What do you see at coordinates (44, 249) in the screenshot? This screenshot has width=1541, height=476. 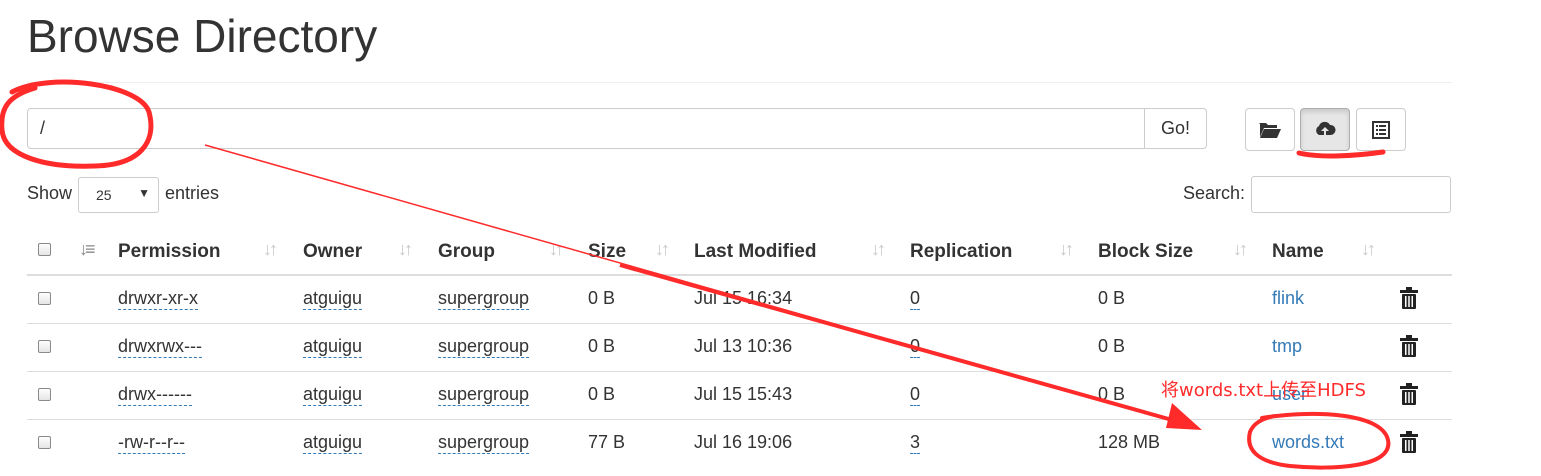 I see `select-all-checkbox` at bounding box center [44, 249].